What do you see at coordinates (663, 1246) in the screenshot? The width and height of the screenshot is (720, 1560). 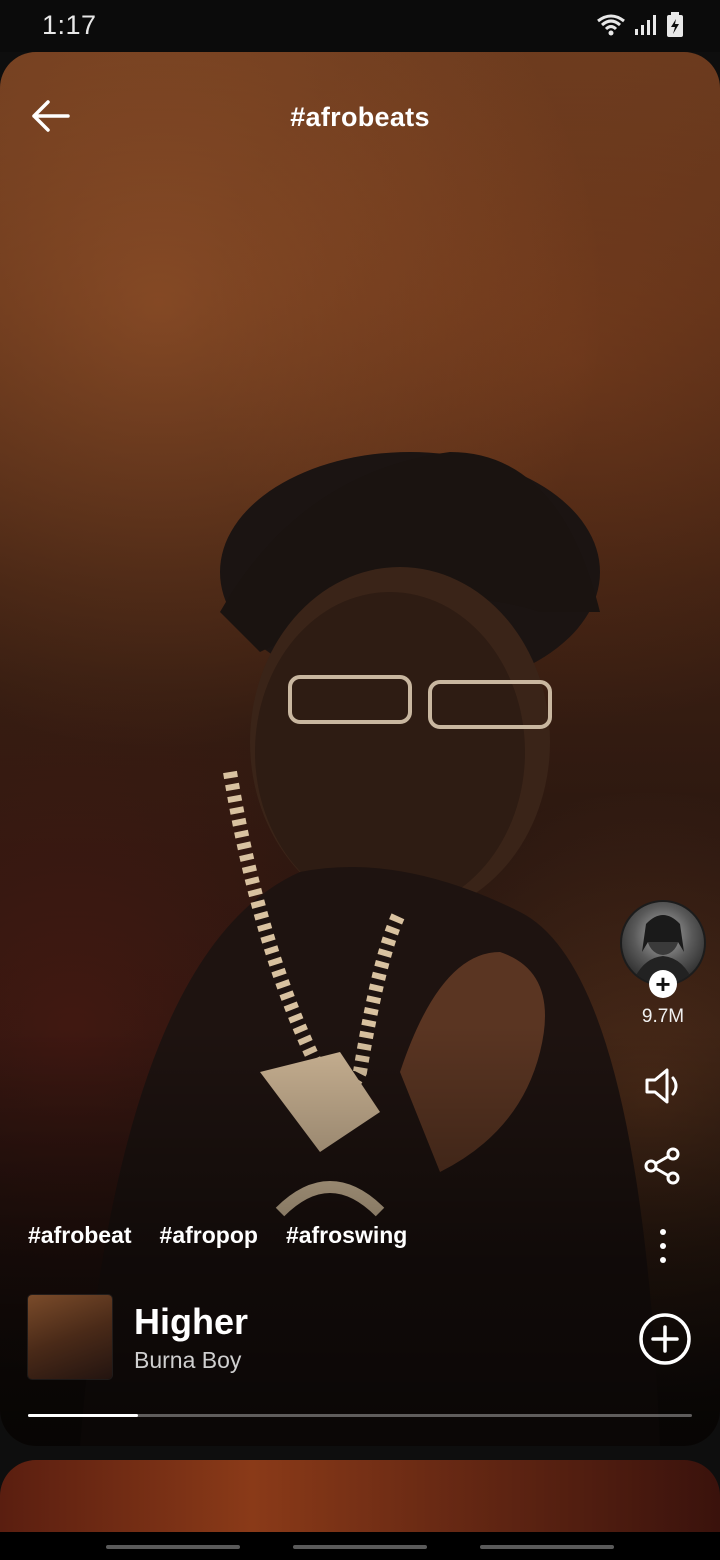 I see `more-vertical-icon` at bounding box center [663, 1246].